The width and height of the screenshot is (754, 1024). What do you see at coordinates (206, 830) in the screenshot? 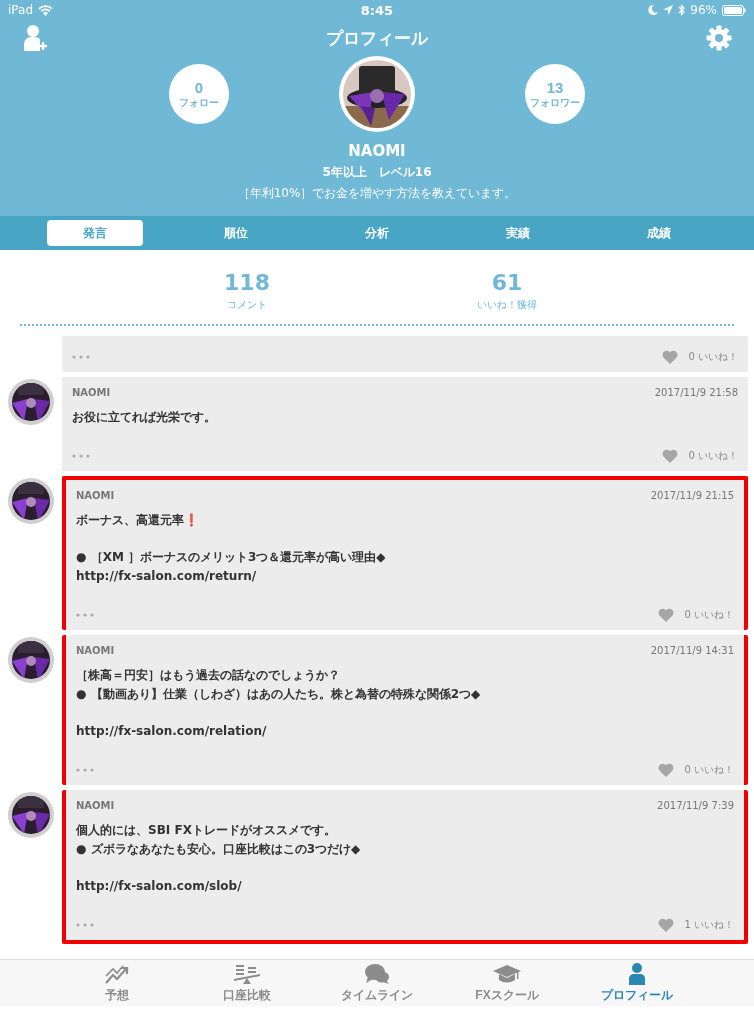
I see `post-text: 個人的には、SBI FXトレードがオススメです。` at bounding box center [206, 830].